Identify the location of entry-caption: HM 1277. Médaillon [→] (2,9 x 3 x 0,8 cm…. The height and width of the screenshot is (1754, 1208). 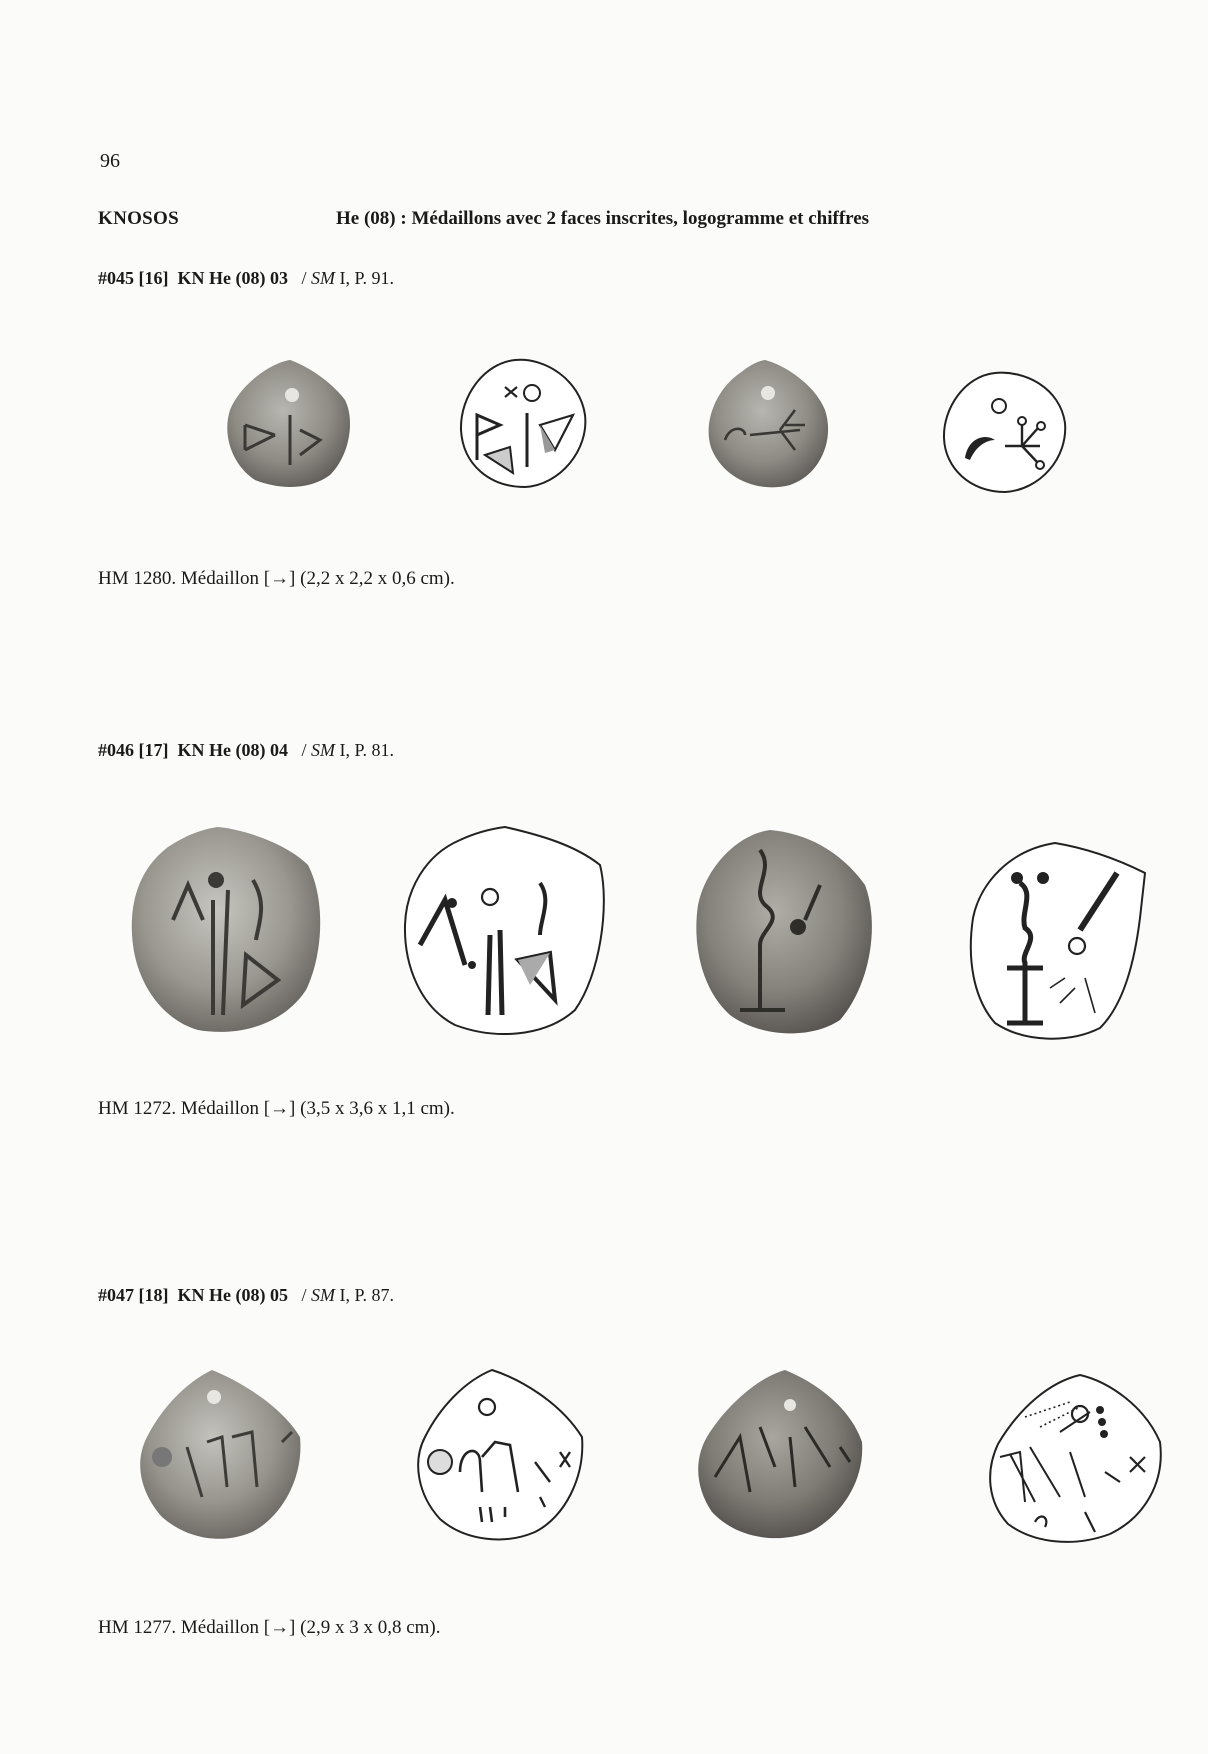
(269, 1627).